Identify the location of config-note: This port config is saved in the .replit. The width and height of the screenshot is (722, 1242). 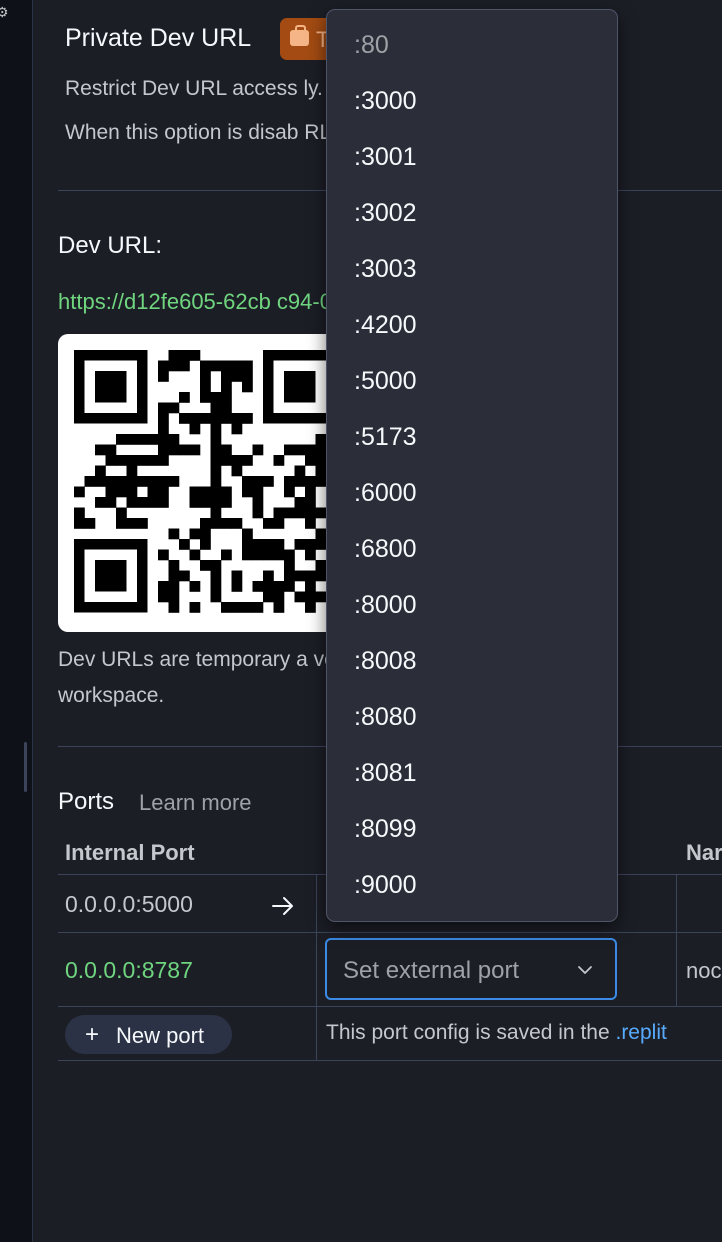
(496, 1033).